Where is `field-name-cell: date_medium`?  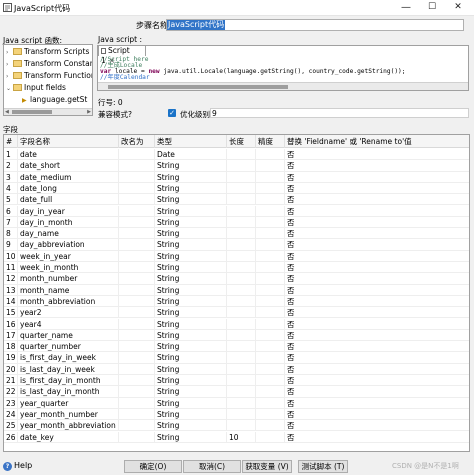
field-name-cell: date_medium is located at coordinates (68, 177).